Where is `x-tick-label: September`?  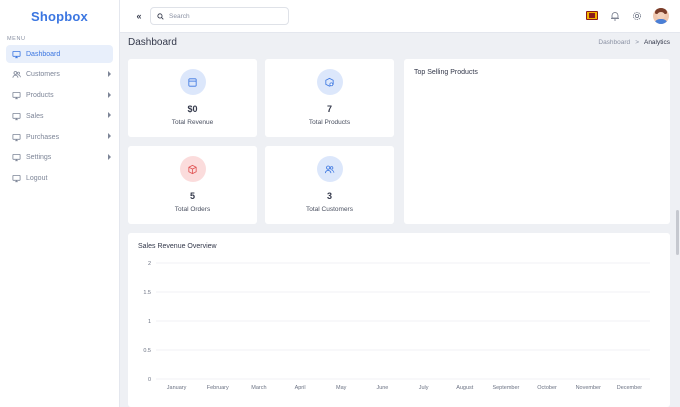 x-tick-label: September is located at coordinates (505, 388).